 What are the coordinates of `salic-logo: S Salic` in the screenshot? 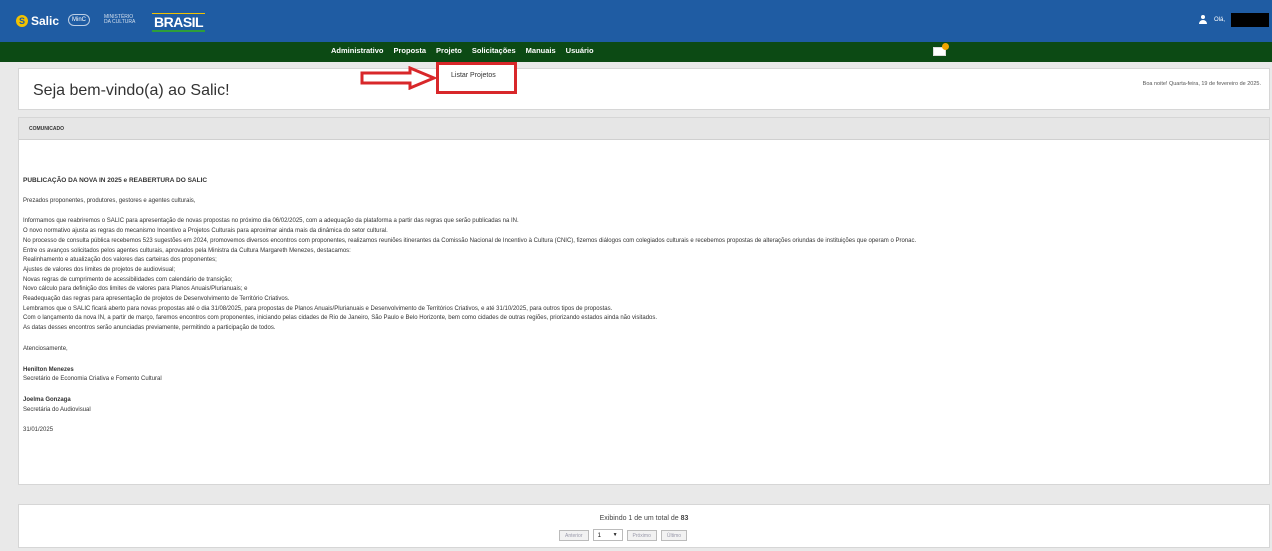 It's located at (37, 21).